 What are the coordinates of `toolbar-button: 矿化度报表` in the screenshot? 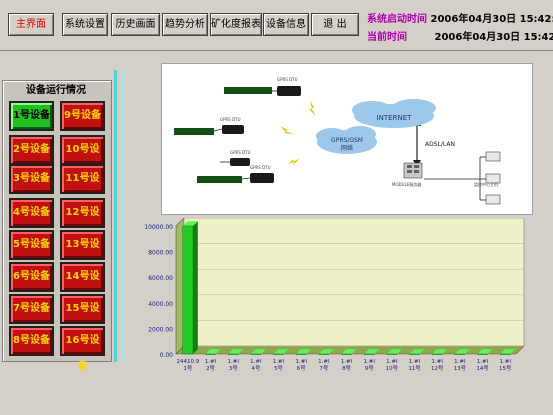 It's located at (236, 24).